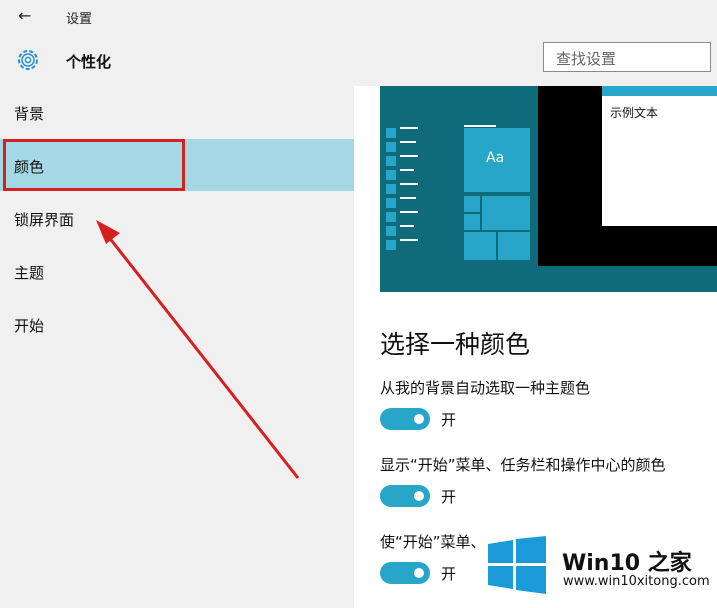 The image size is (717, 608). Describe the element at coordinates (517, 565) in the screenshot. I see `windows-logo-icon` at that location.